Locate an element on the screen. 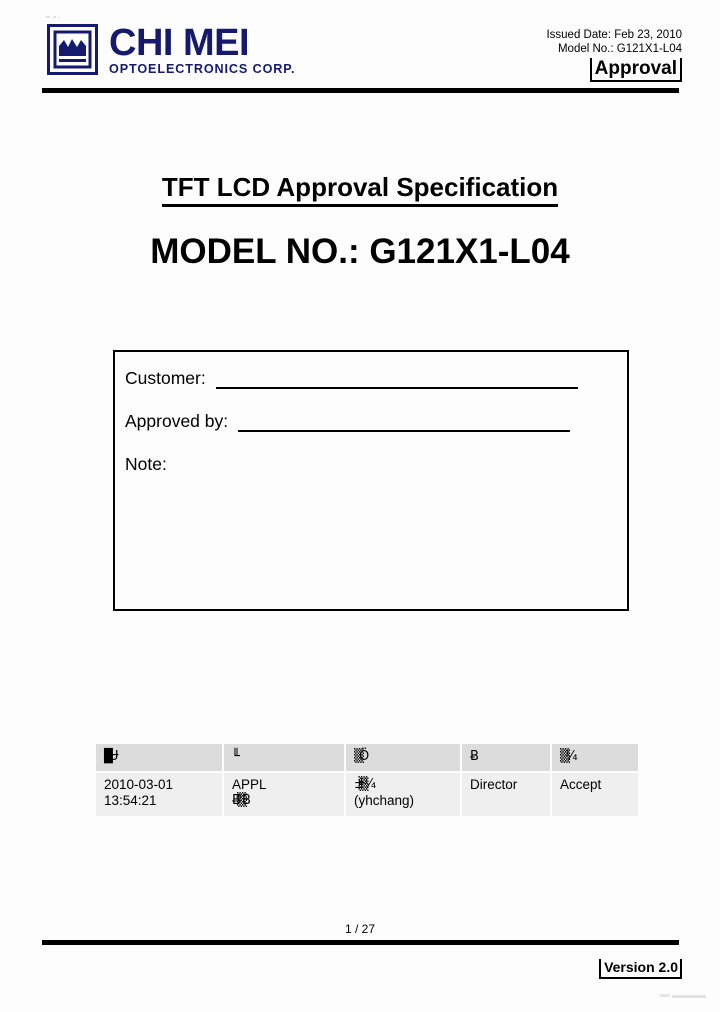  approved-by-input-line is located at coordinates (404, 421).